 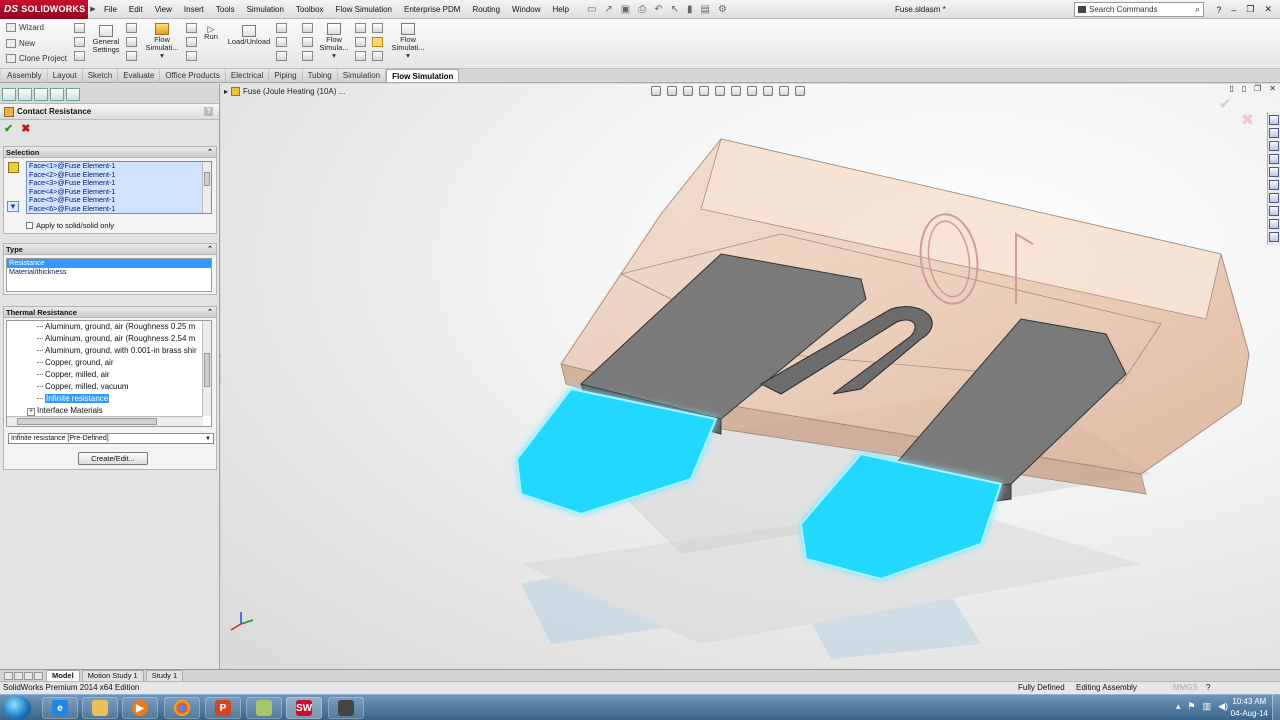 What do you see at coordinates (208, 439) in the screenshot?
I see `chevron-down-icon: ▼` at bounding box center [208, 439].